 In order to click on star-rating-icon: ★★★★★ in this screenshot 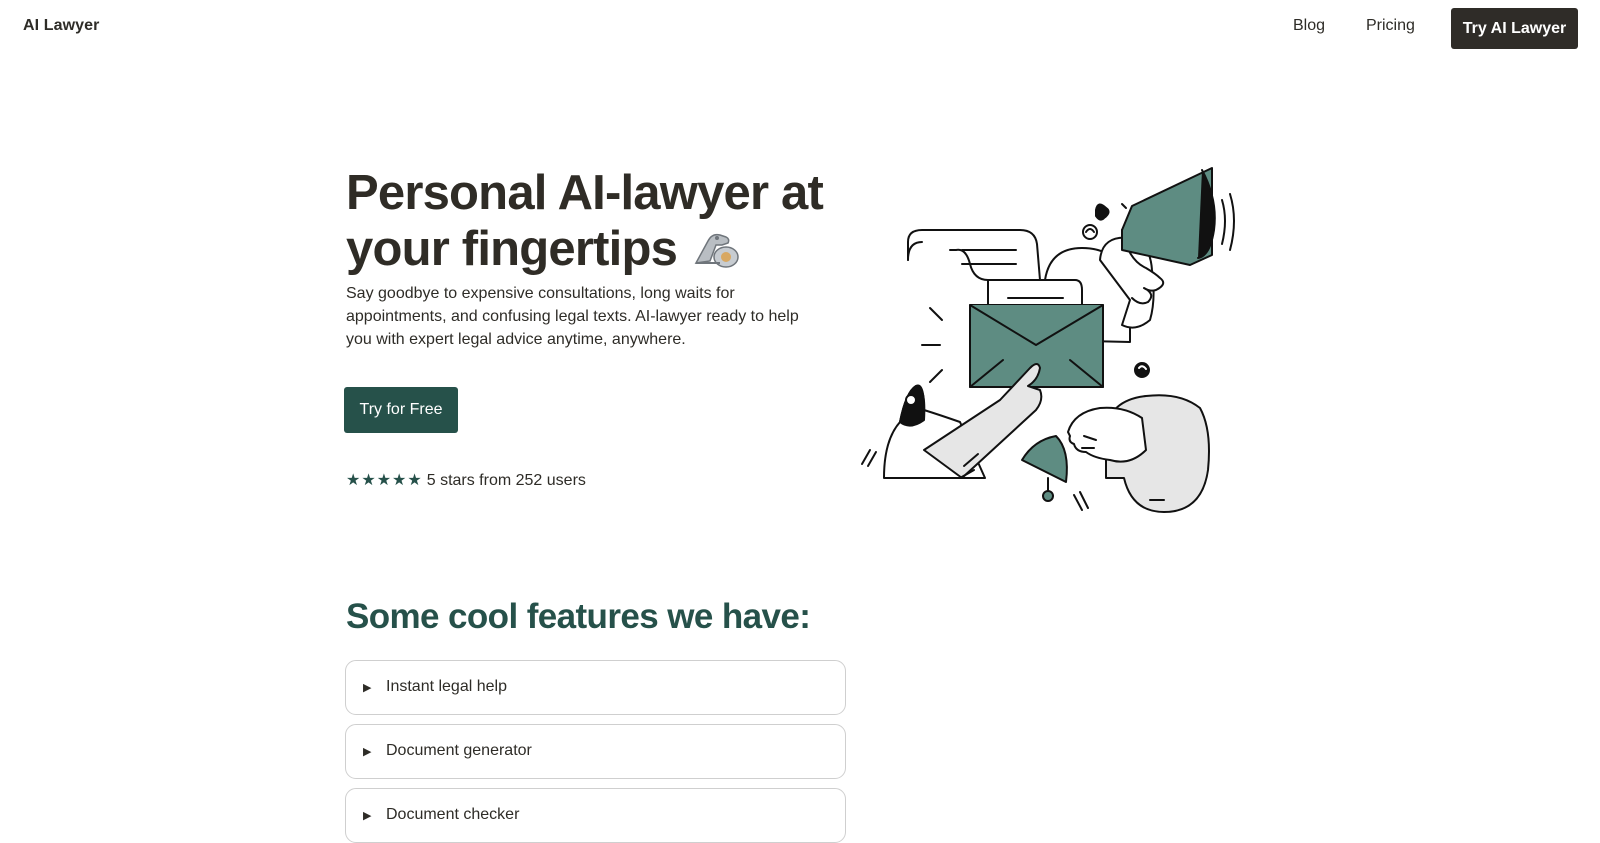, I will do `click(384, 480)`.